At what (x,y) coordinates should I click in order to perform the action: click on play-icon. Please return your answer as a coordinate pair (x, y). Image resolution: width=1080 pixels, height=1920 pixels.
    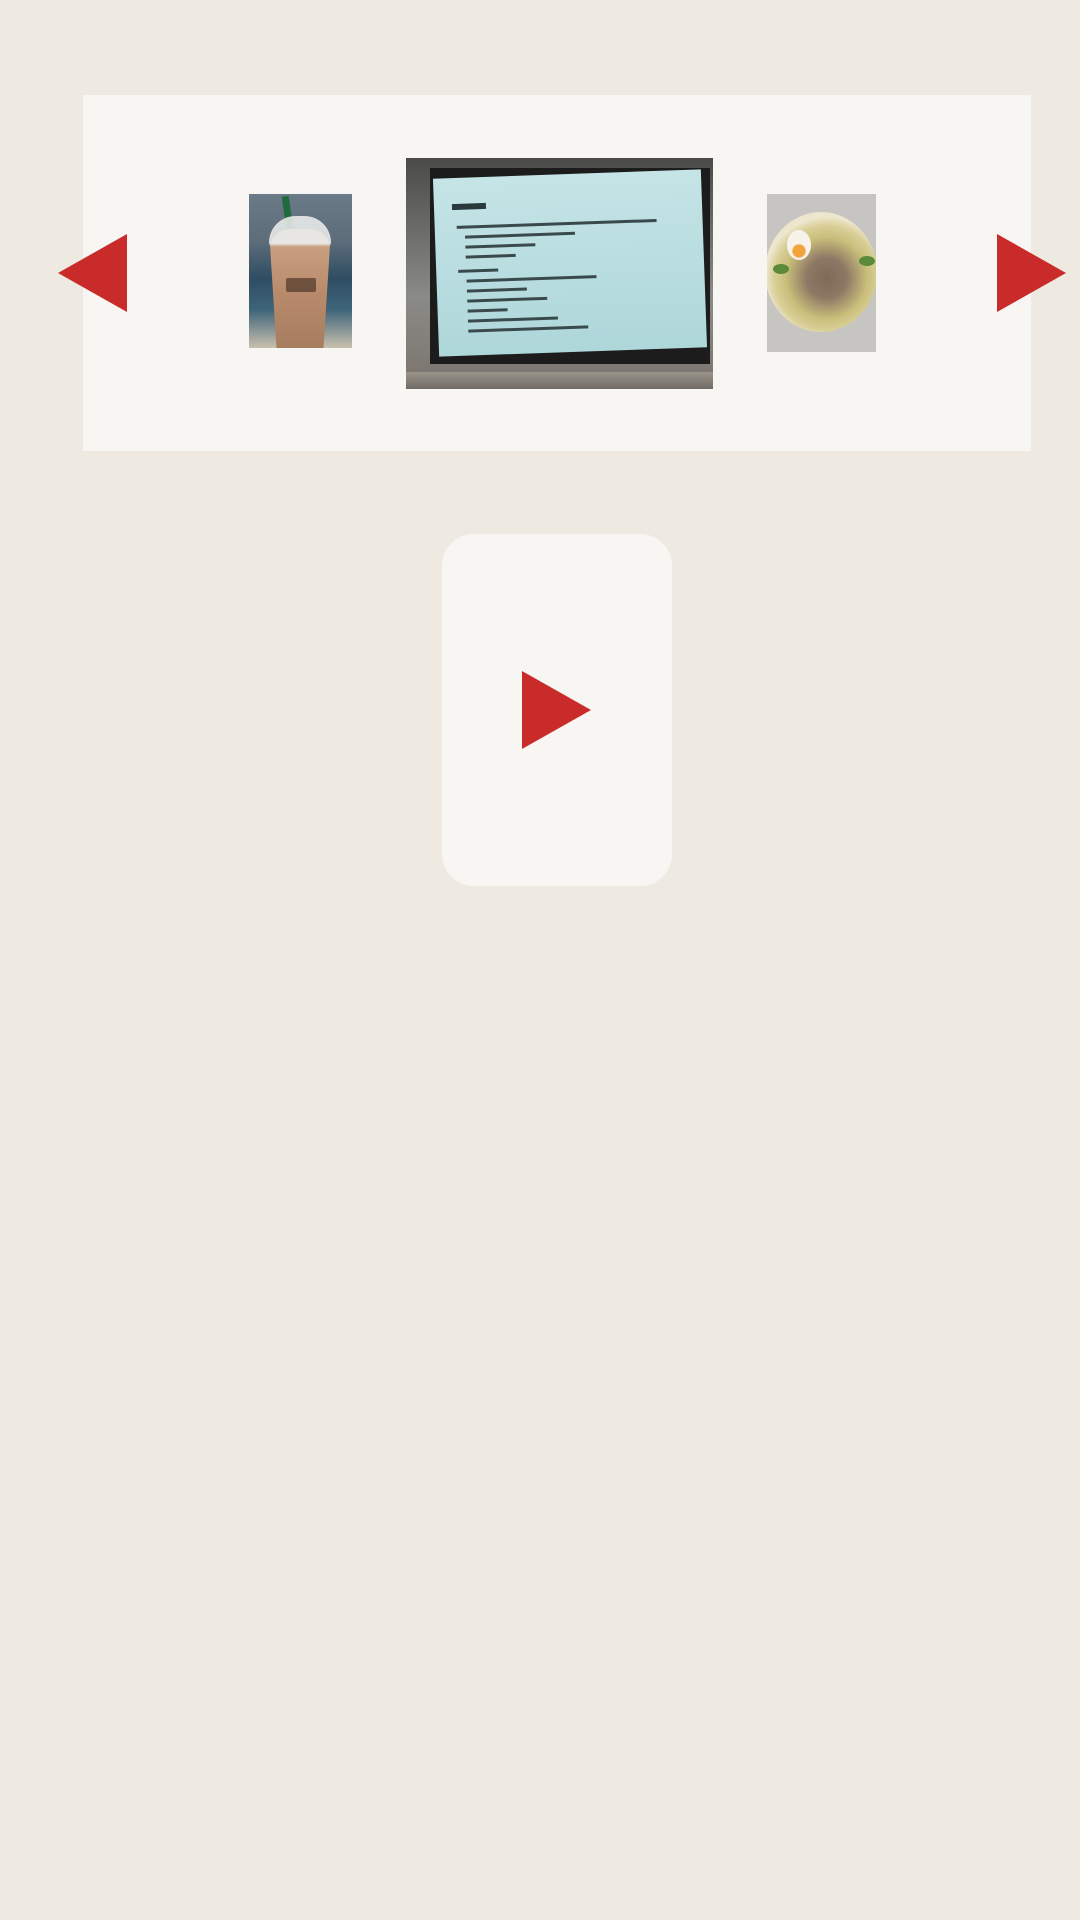
    Looking at the image, I should click on (556, 710).